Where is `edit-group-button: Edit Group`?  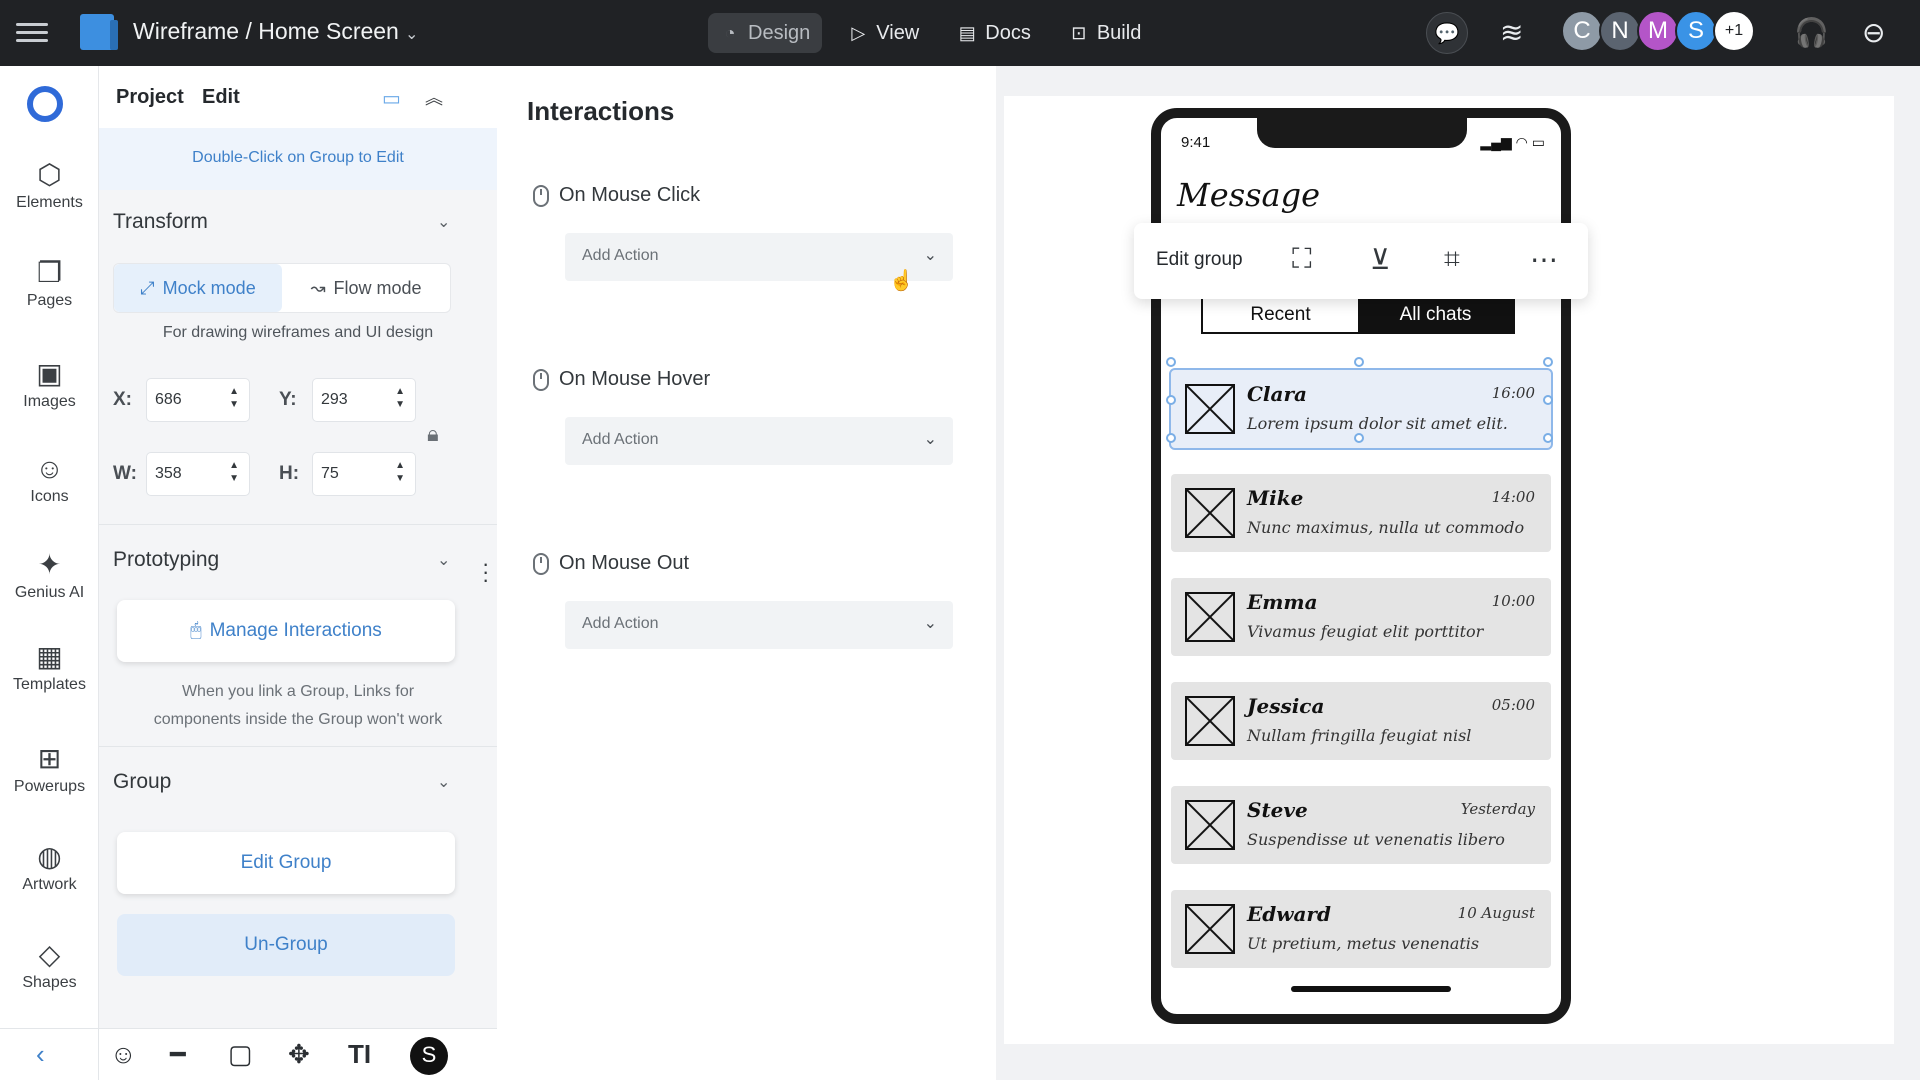
edit-group-button: Edit Group is located at coordinates (286, 863).